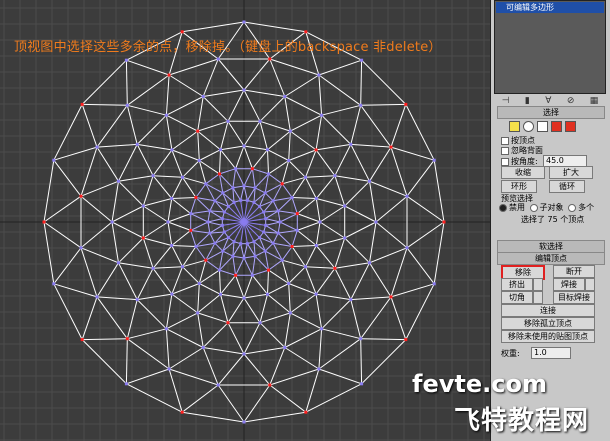  I want to click on shrink-button: 收缩, so click(523, 172).